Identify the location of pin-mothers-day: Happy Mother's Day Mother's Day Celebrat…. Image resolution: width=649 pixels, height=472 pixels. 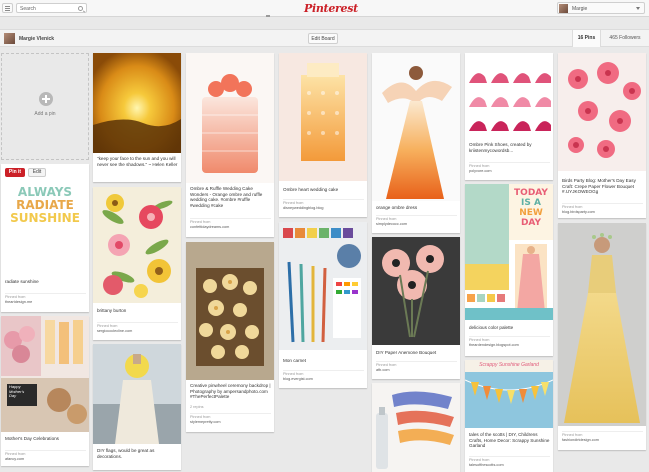
(45, 391).